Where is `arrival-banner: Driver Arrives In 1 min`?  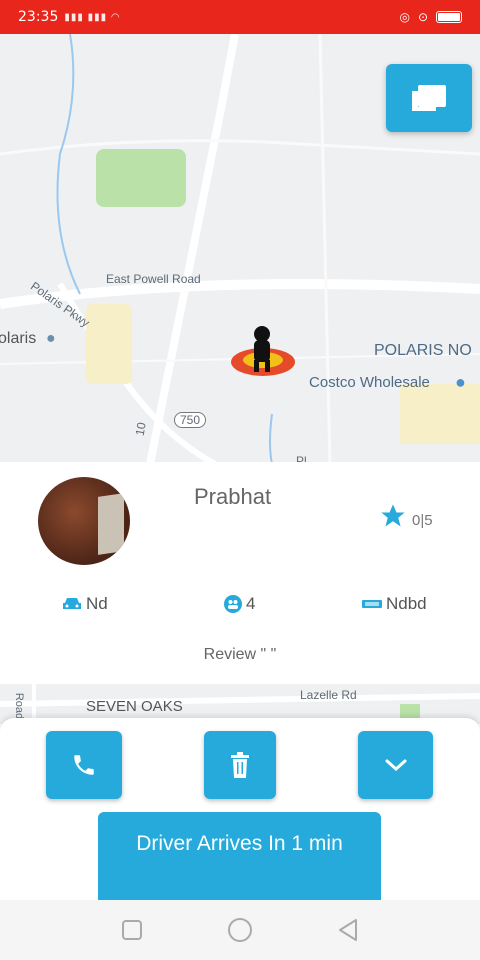
arrival-banner: Driver Arrives In 1 min is located at coordinates (239, 856).